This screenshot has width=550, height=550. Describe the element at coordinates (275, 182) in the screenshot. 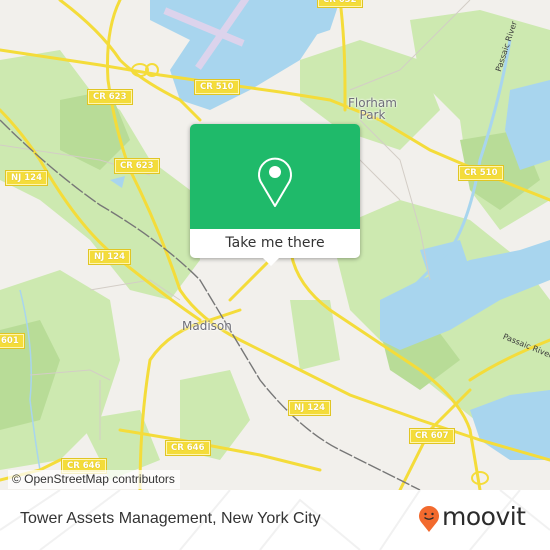

I see `location-pin-icon` at that location.